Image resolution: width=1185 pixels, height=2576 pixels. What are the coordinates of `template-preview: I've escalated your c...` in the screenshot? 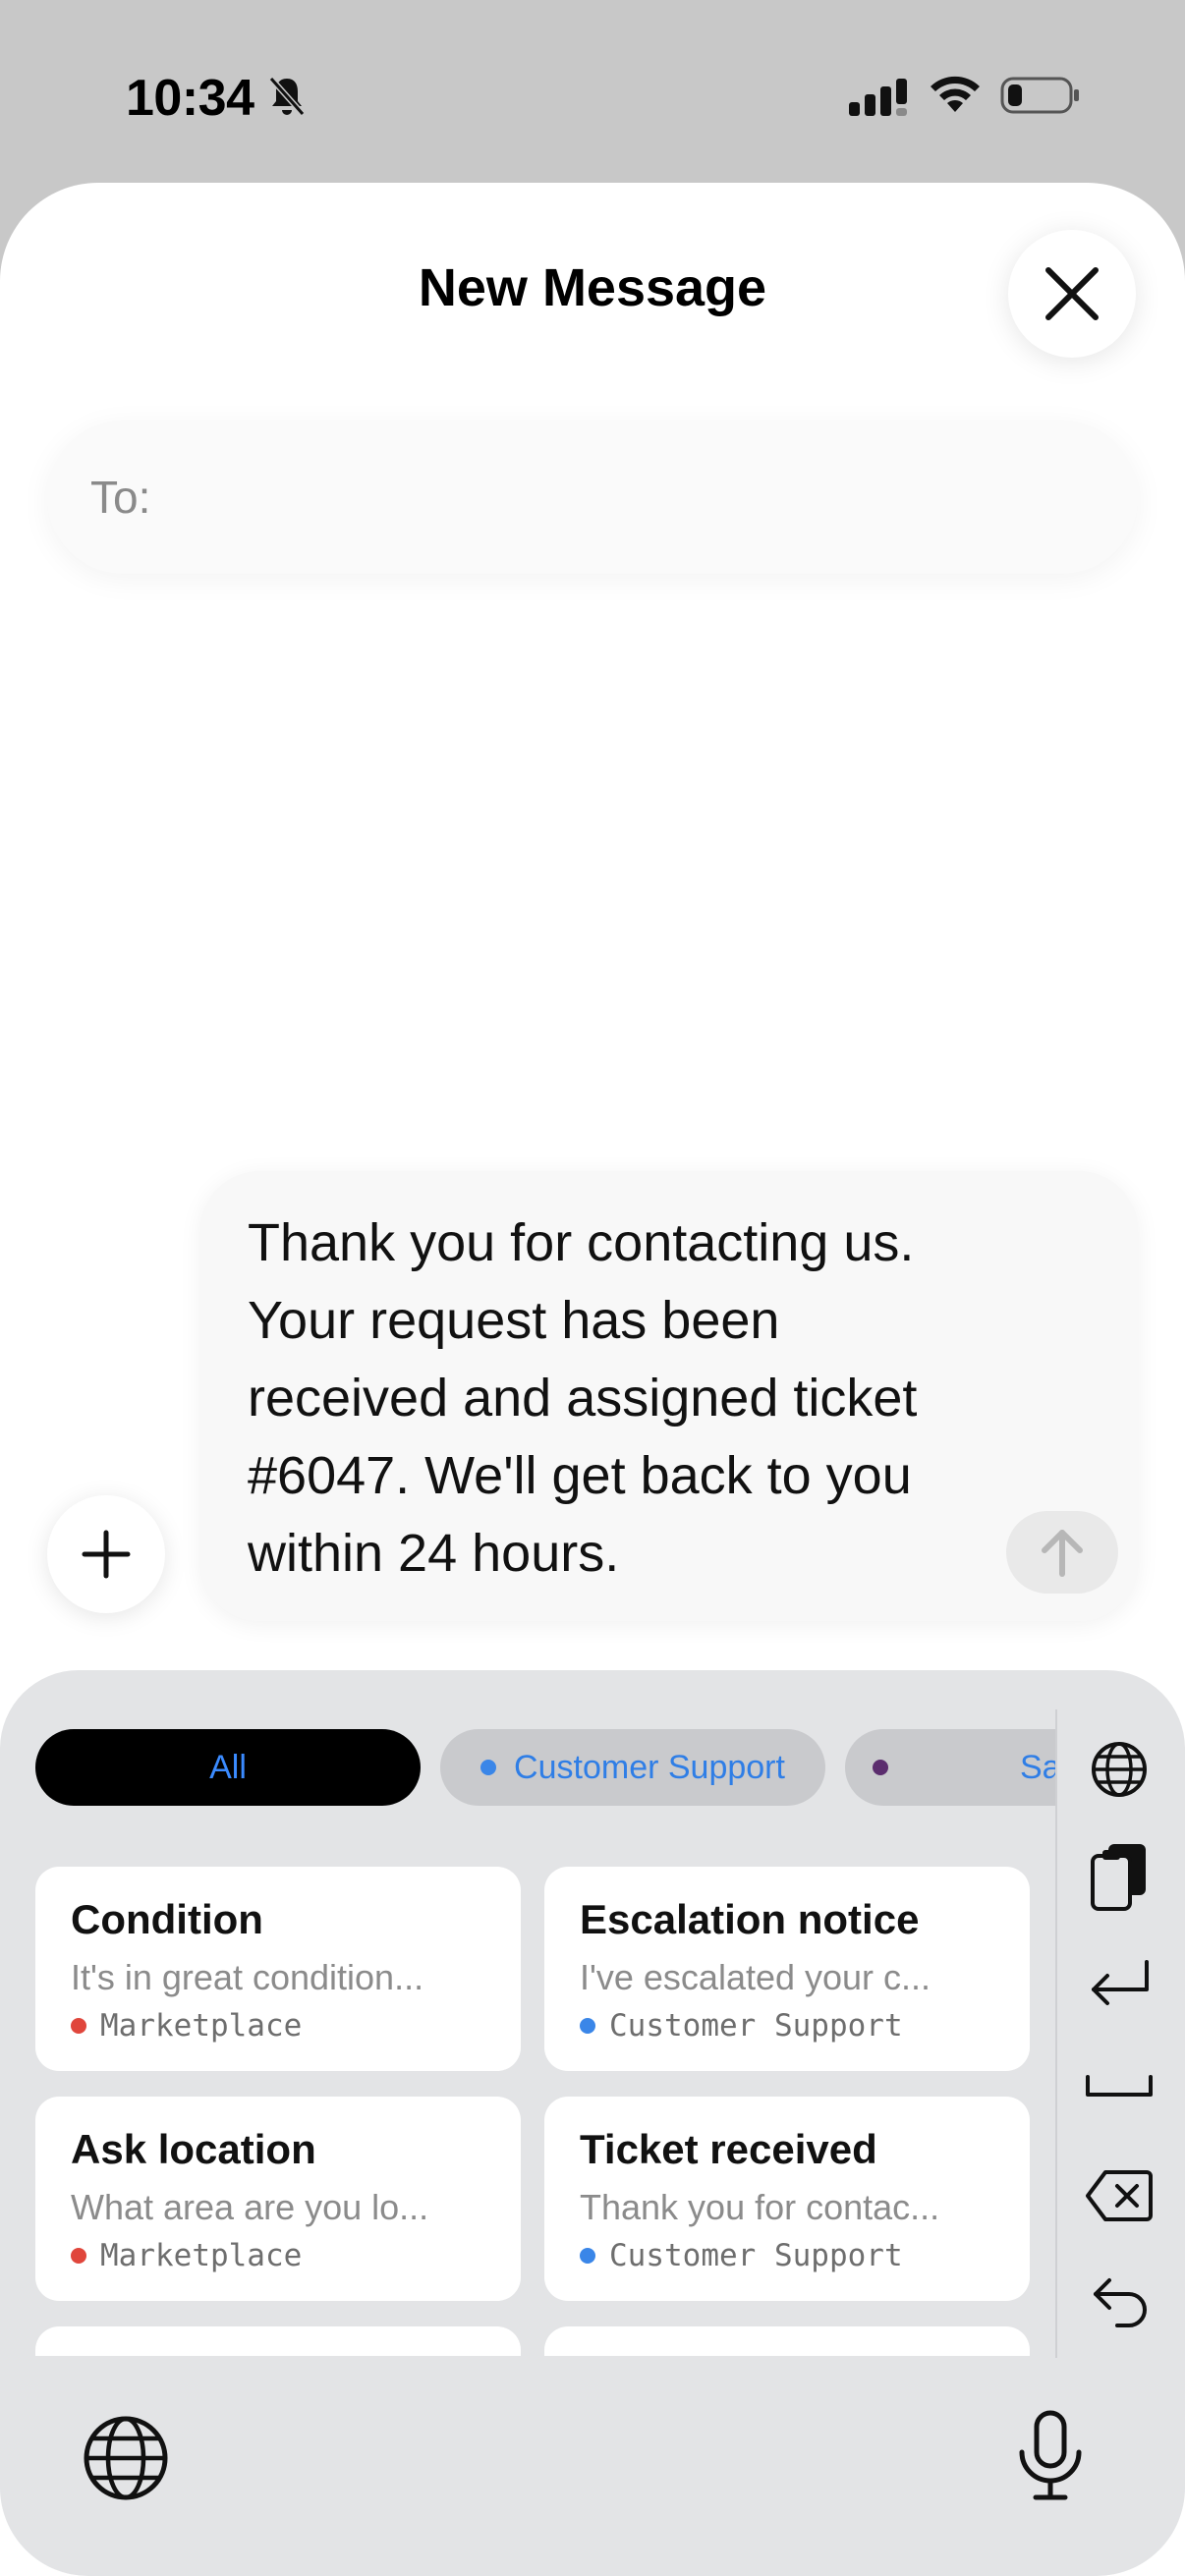 It's located at (755, 1977).